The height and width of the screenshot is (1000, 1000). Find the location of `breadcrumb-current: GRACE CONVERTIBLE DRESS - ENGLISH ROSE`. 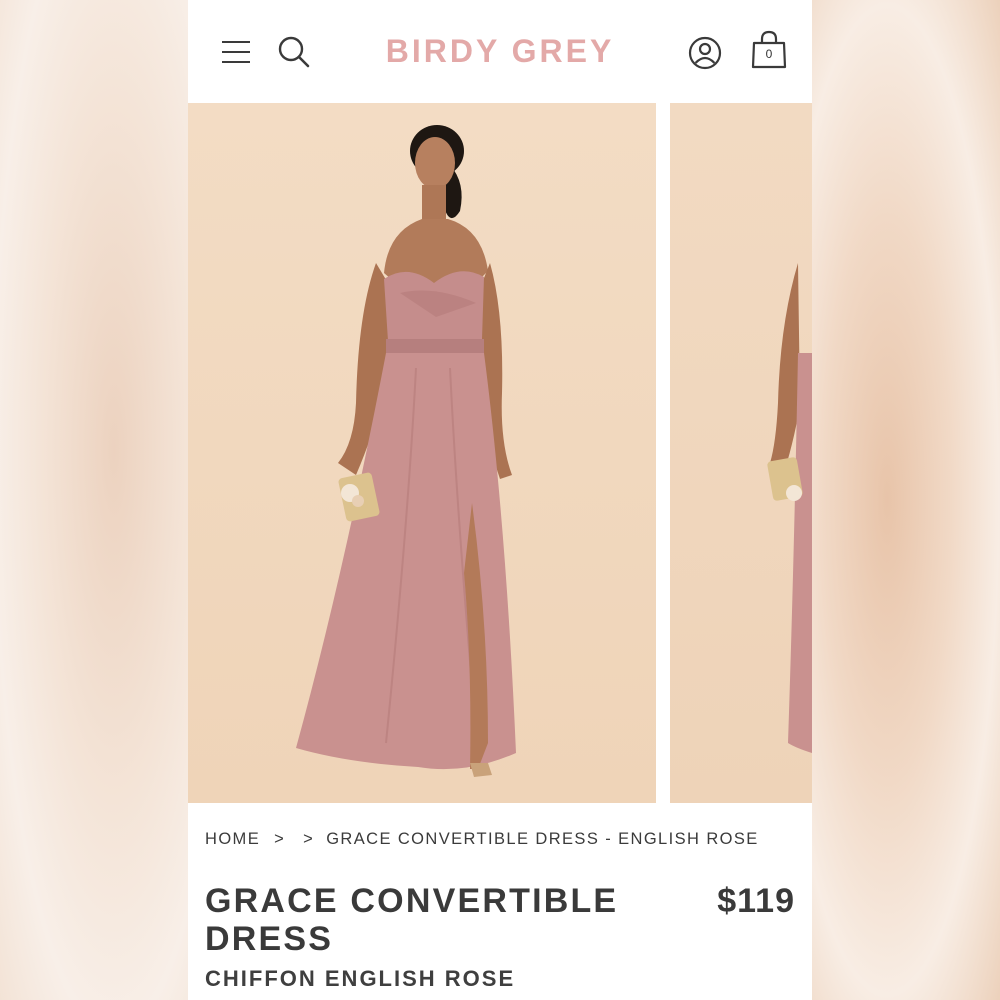

breadcrumb-current: GRACE CONVERTIBLE DRESS - ENGLISH ROSE is located at coordinates (542, 839).